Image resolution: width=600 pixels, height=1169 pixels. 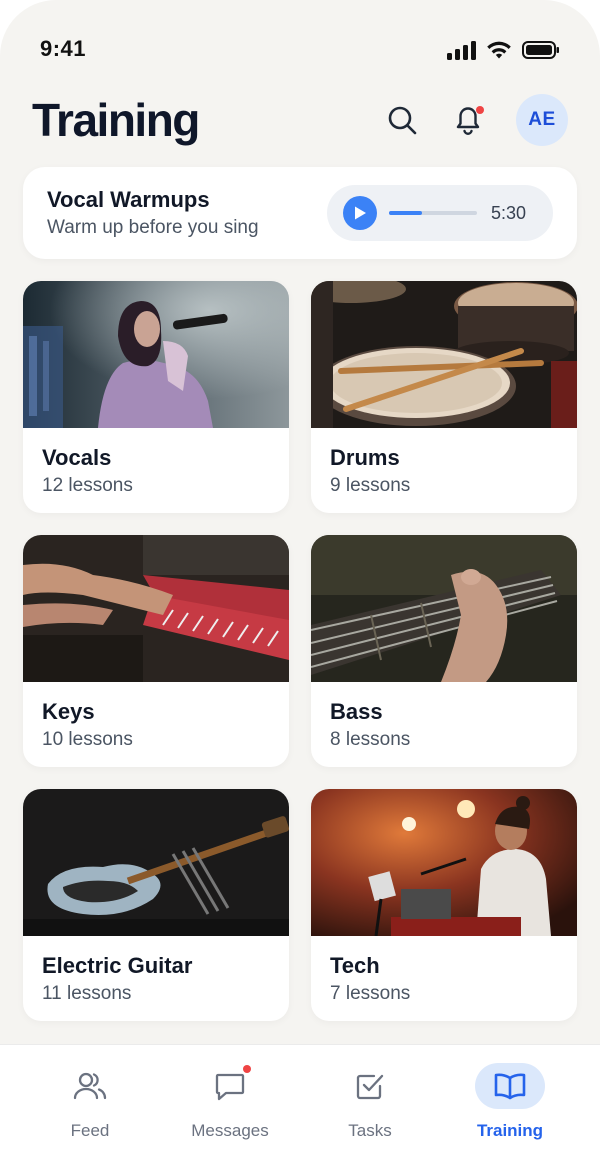 What do you see at coordinates (156, 716) in the screenshot?
I see `course-info: Keys 10 lessons` at bounding box center [156, 716].